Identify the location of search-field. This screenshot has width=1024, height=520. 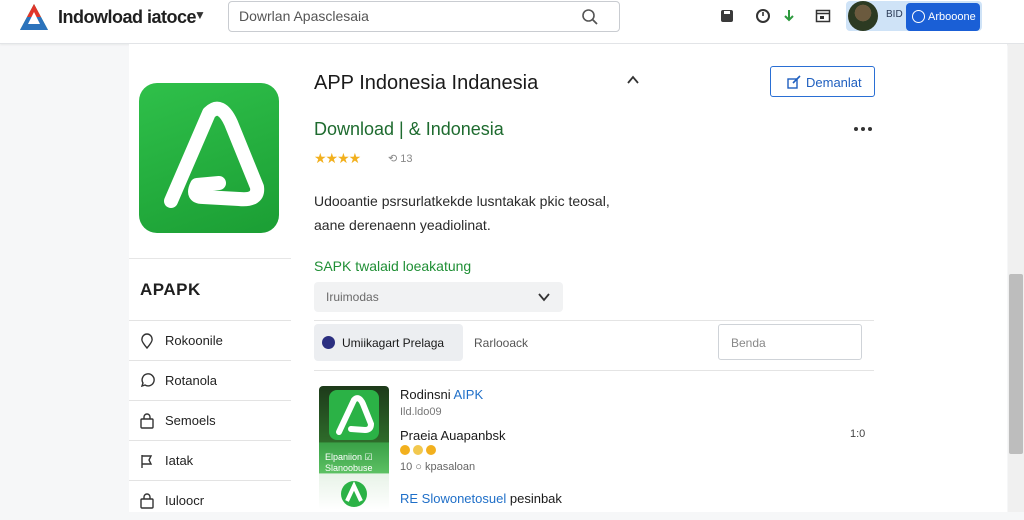
(424, 16).